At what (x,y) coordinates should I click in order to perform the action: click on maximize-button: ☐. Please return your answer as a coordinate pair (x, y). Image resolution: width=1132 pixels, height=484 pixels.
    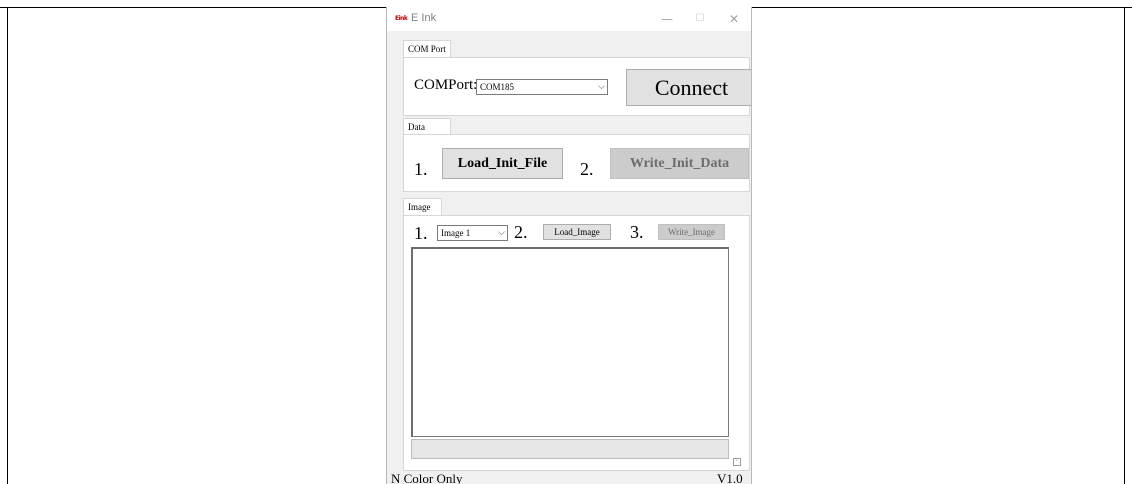
    Looking at the image, I should click on (700, 19).